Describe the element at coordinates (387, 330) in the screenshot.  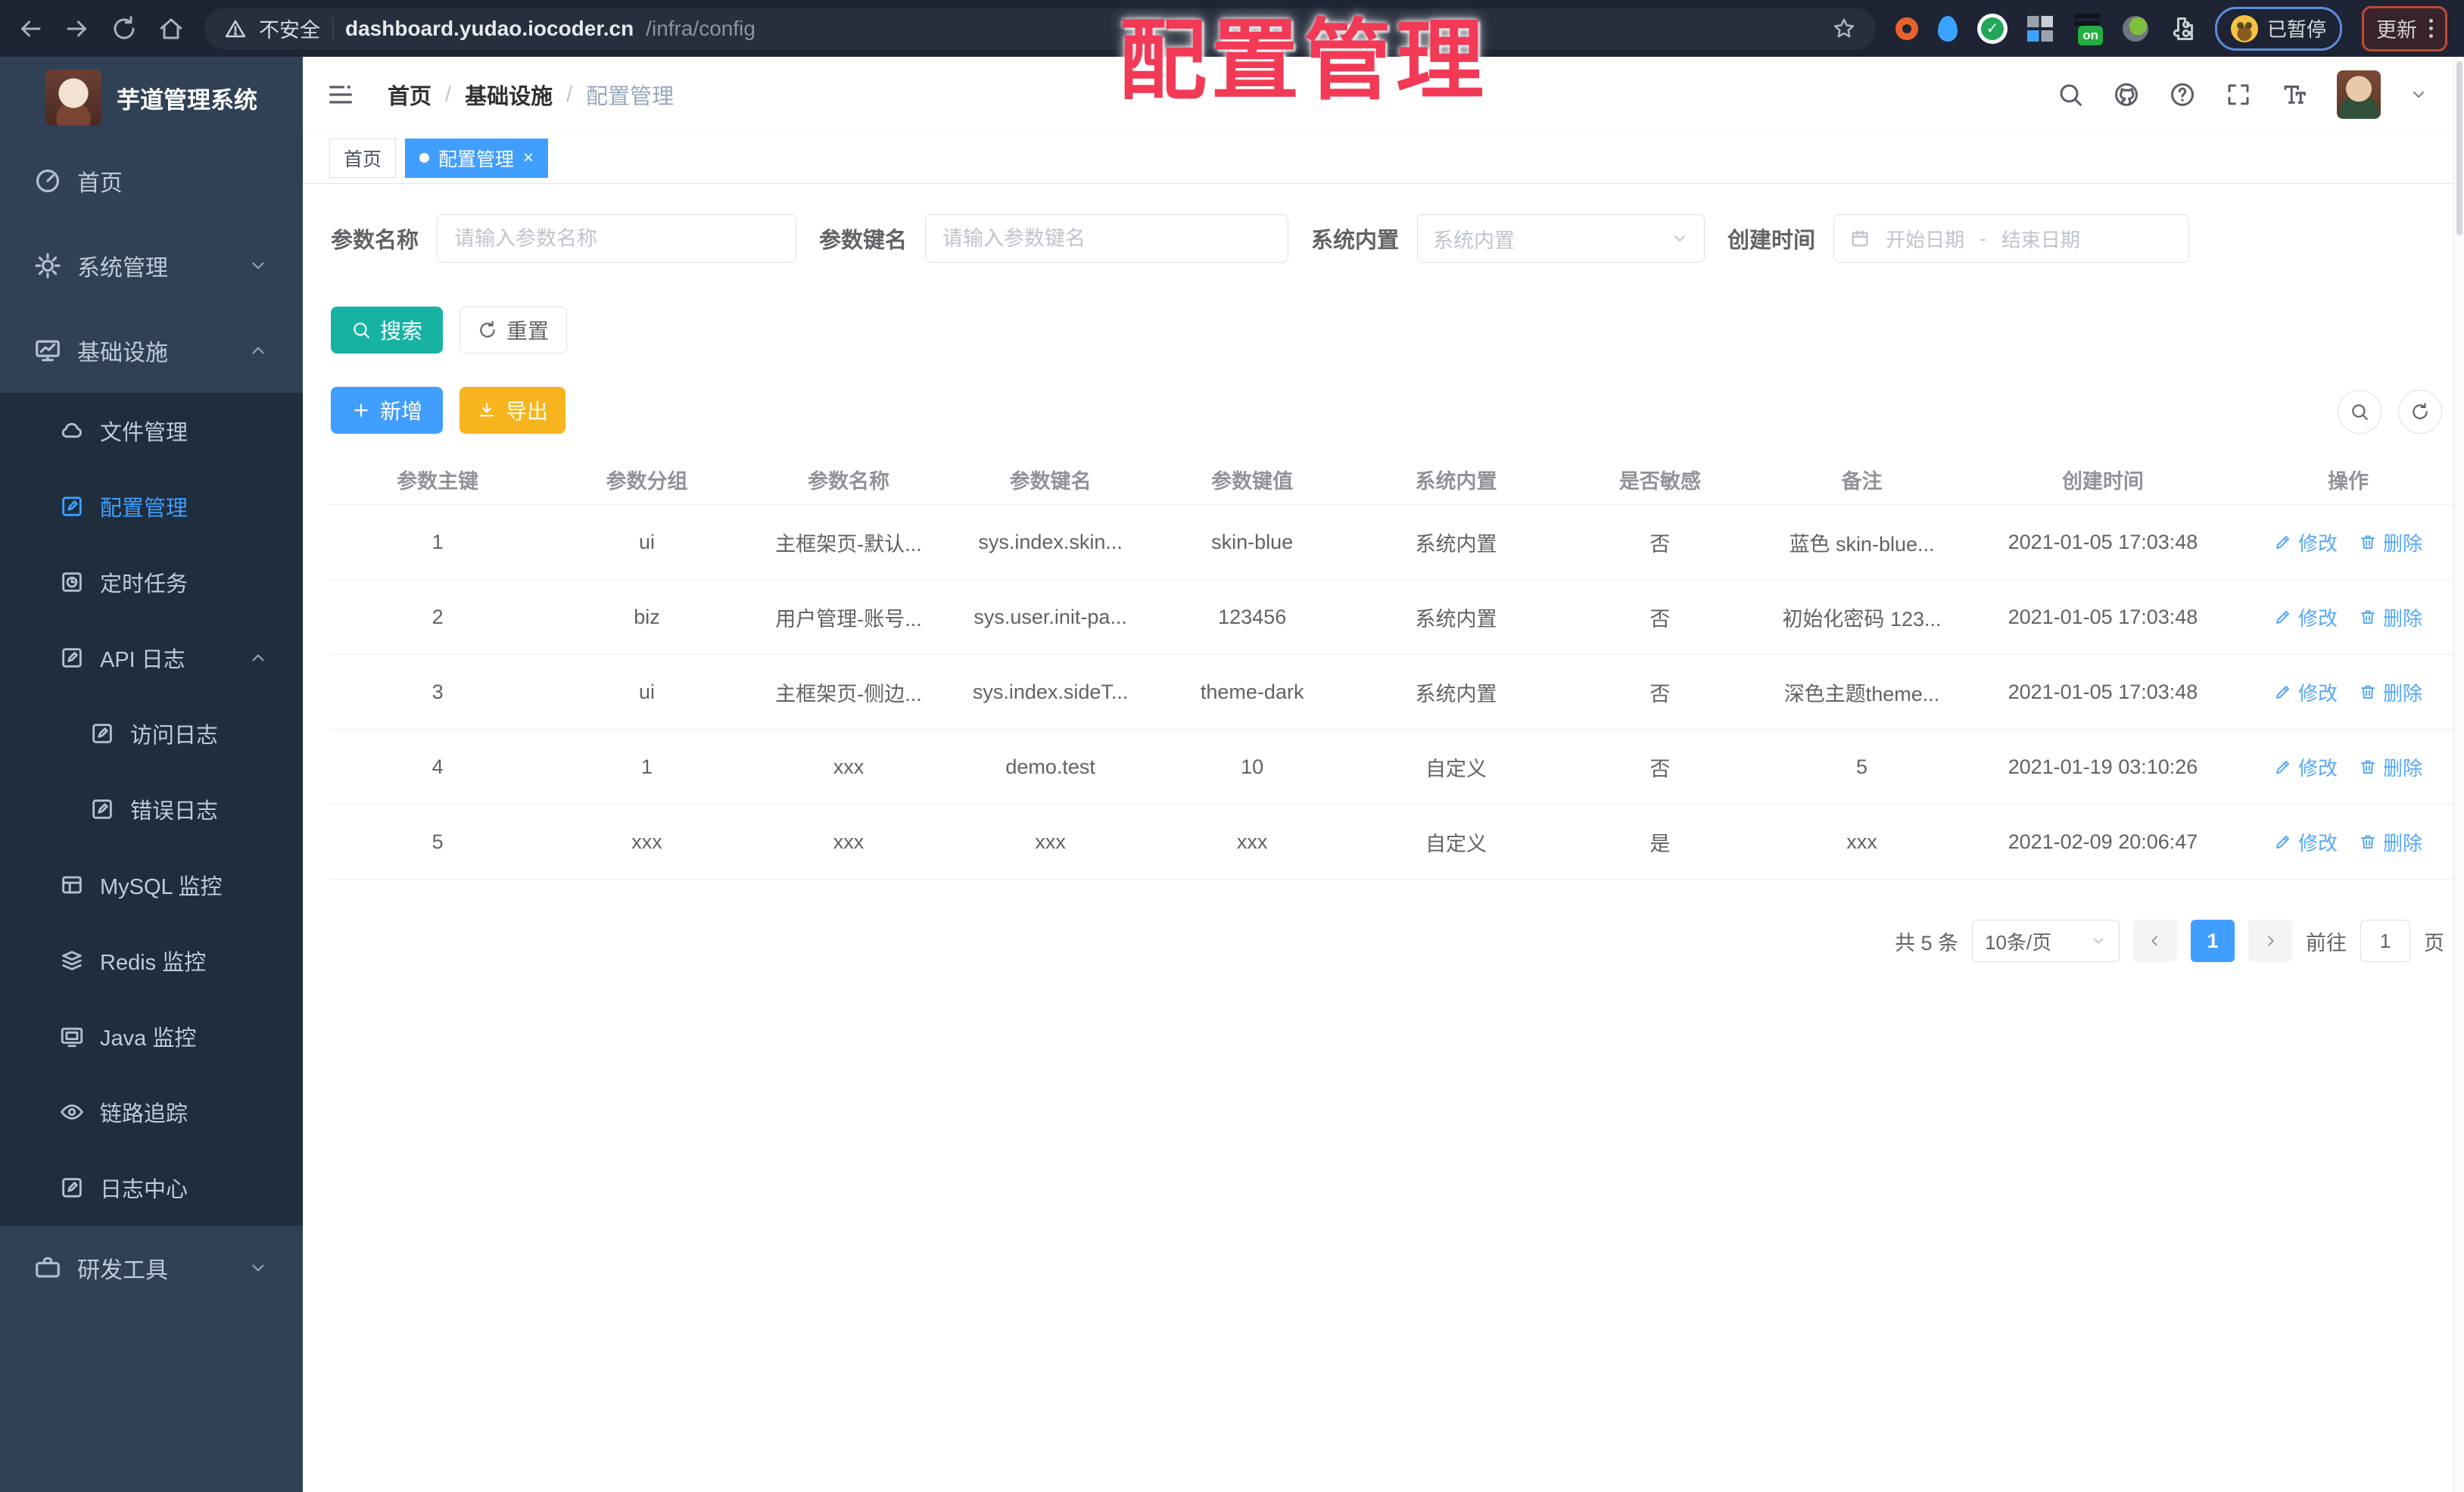
I see `search-button: 搜索` at that location.